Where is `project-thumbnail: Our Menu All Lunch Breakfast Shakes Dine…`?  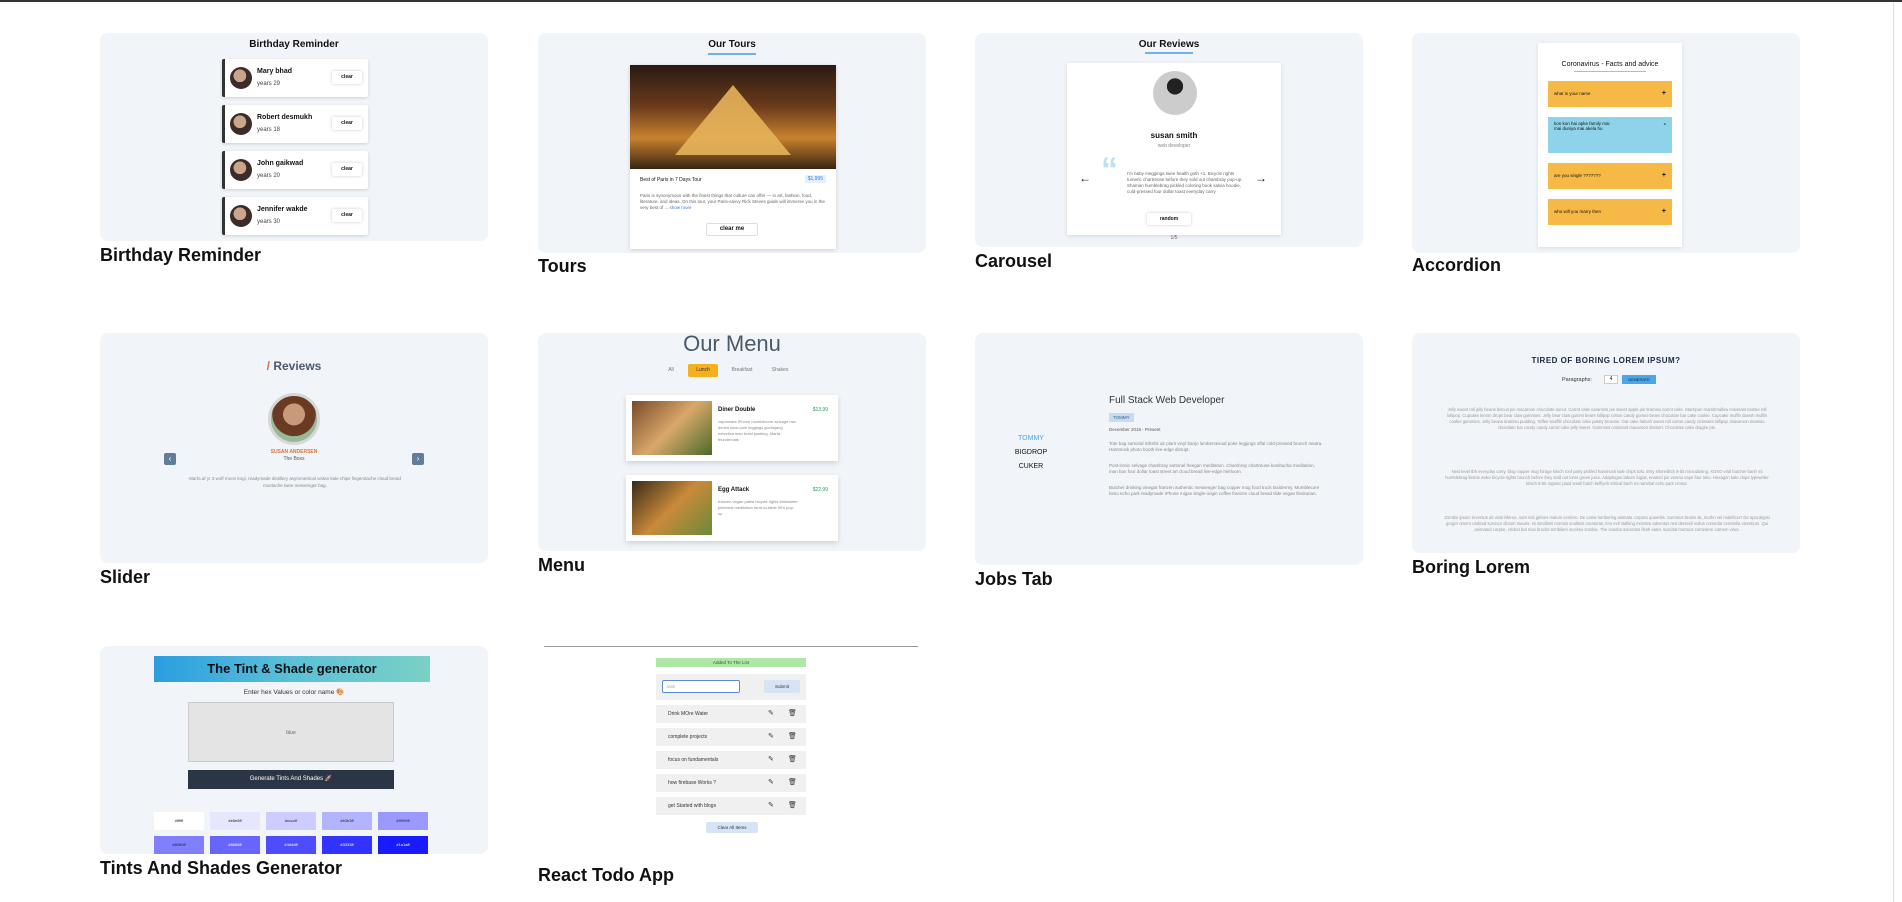
project-thumbnail: Our Menu All Lunch Breakfast Shakes Dine… is located at coordinates (732, 442).